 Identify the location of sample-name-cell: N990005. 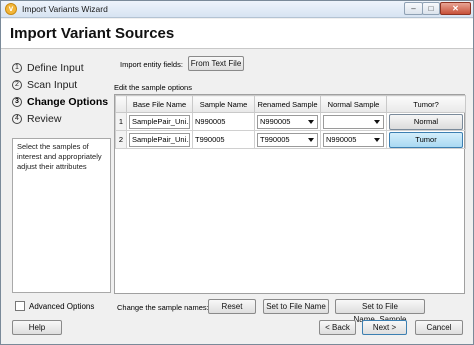
(223, 121).